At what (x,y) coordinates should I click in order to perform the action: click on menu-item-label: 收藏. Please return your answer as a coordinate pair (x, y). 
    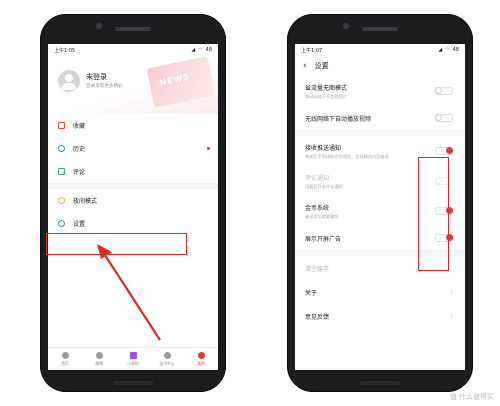
    Looking at the image, I should click on (79, 126).